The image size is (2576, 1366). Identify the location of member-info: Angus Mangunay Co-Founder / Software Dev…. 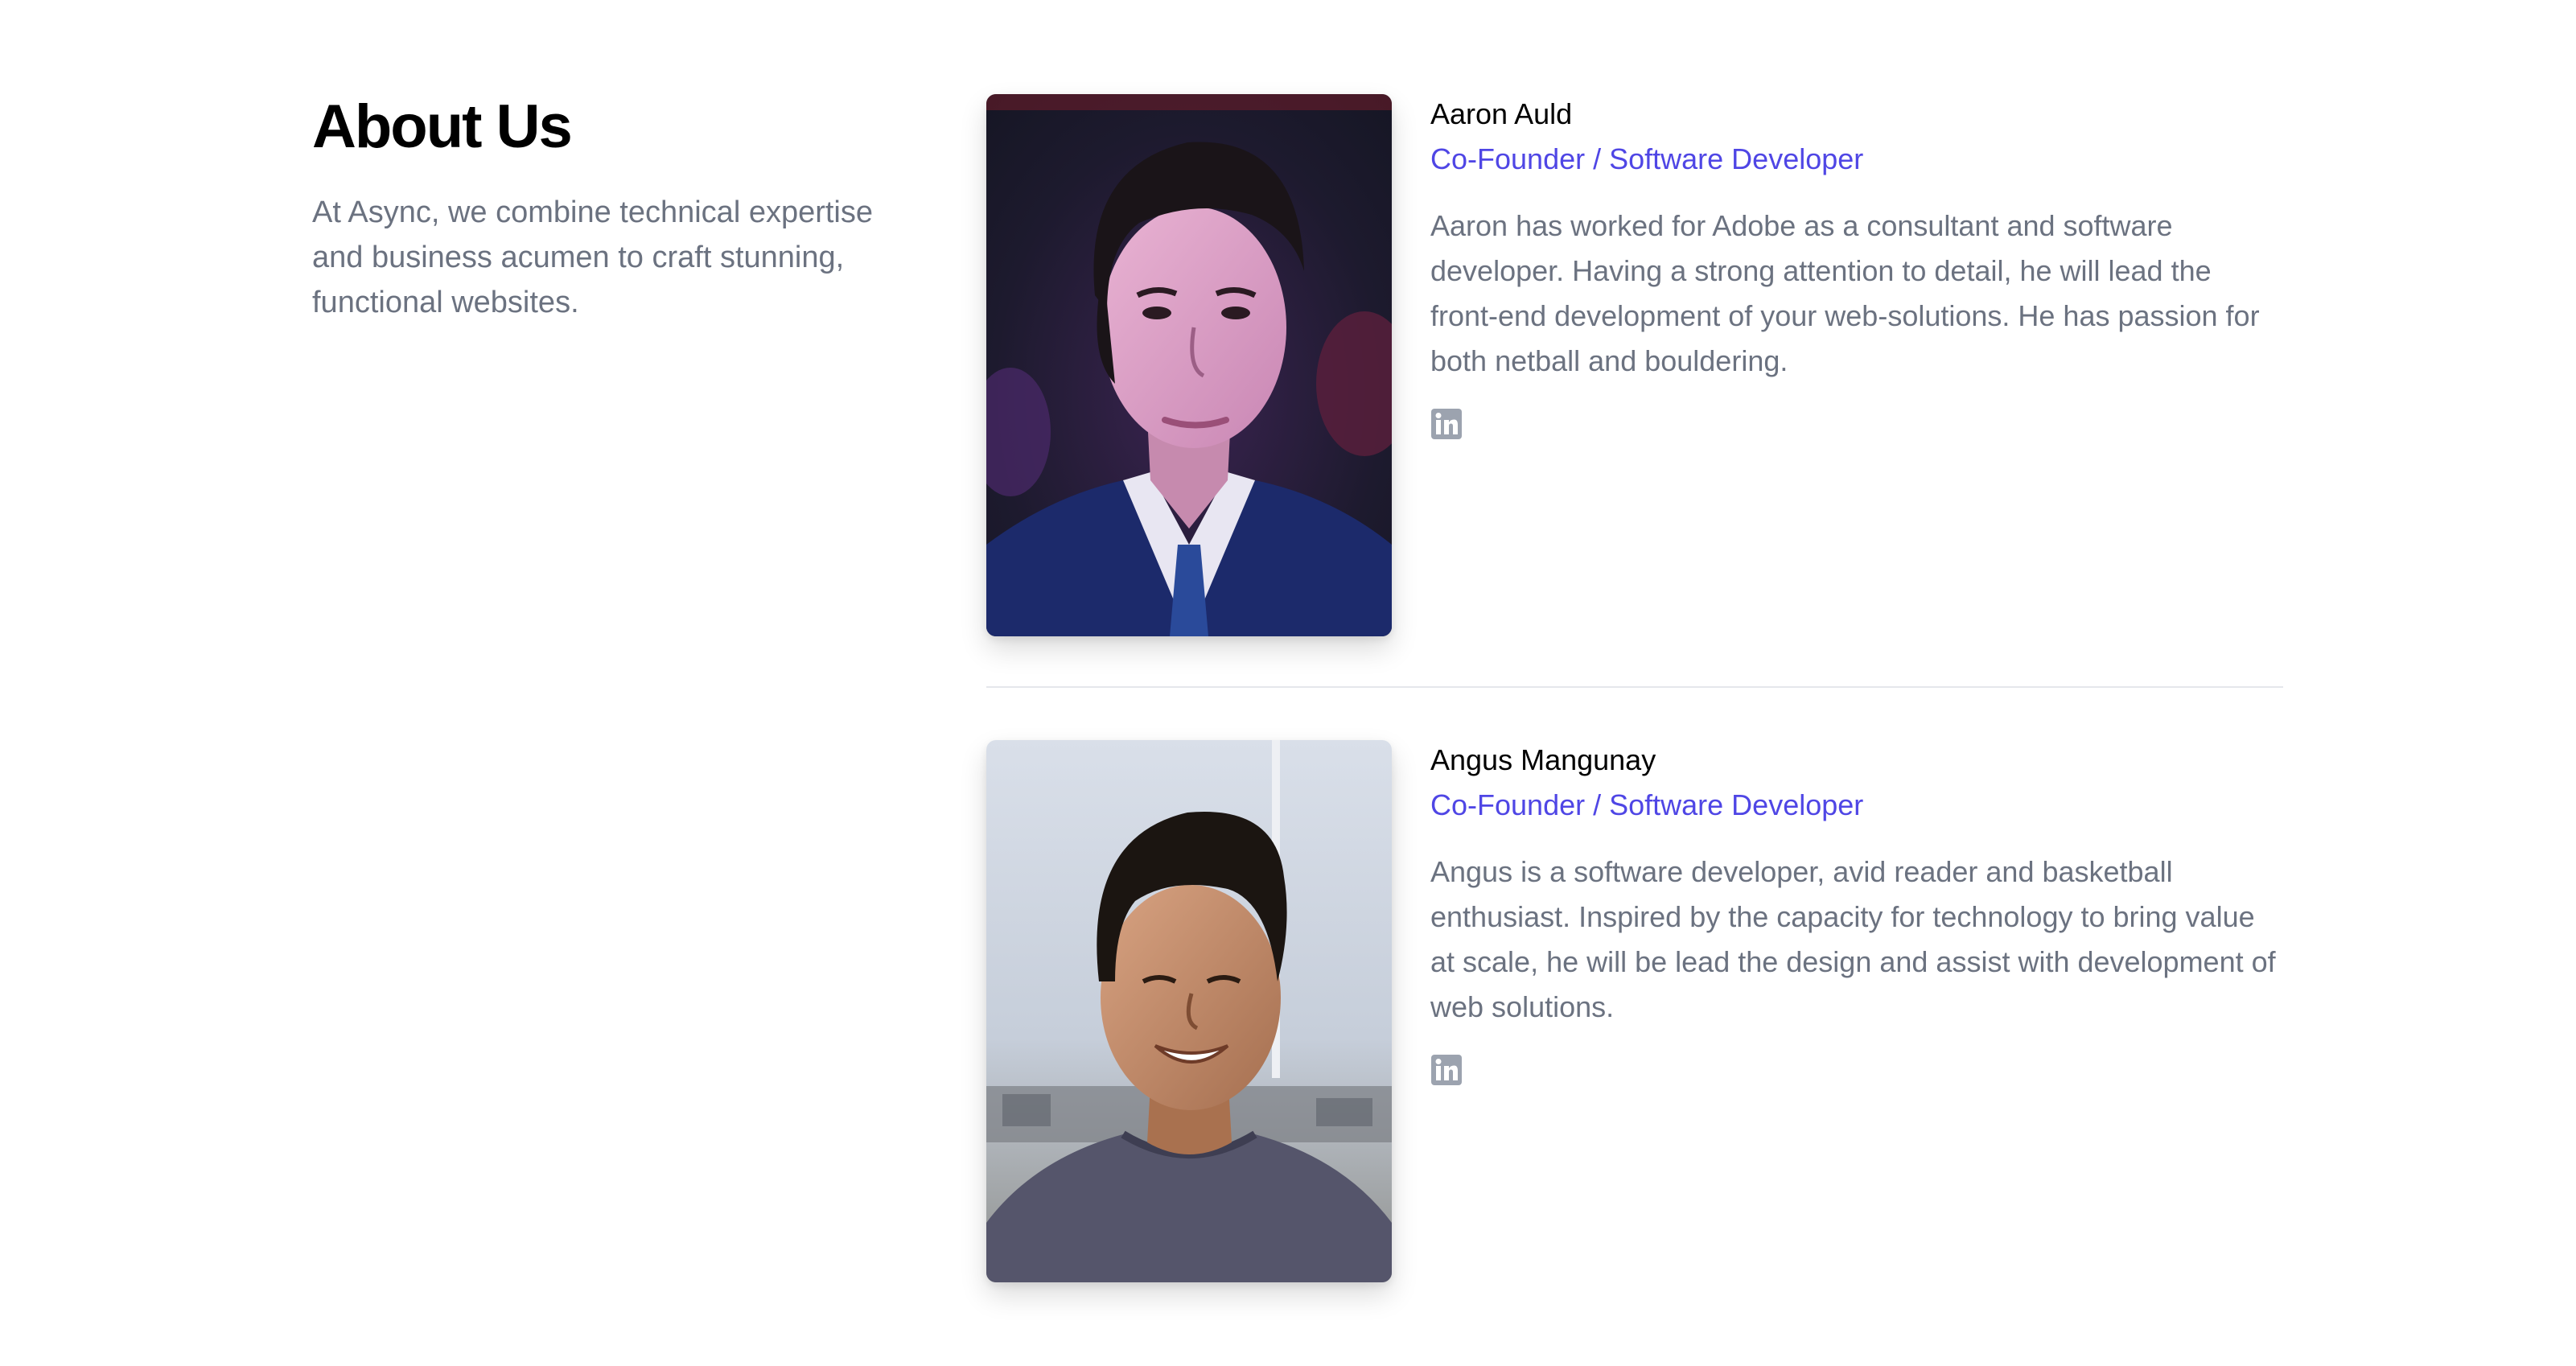
(1856, 913).